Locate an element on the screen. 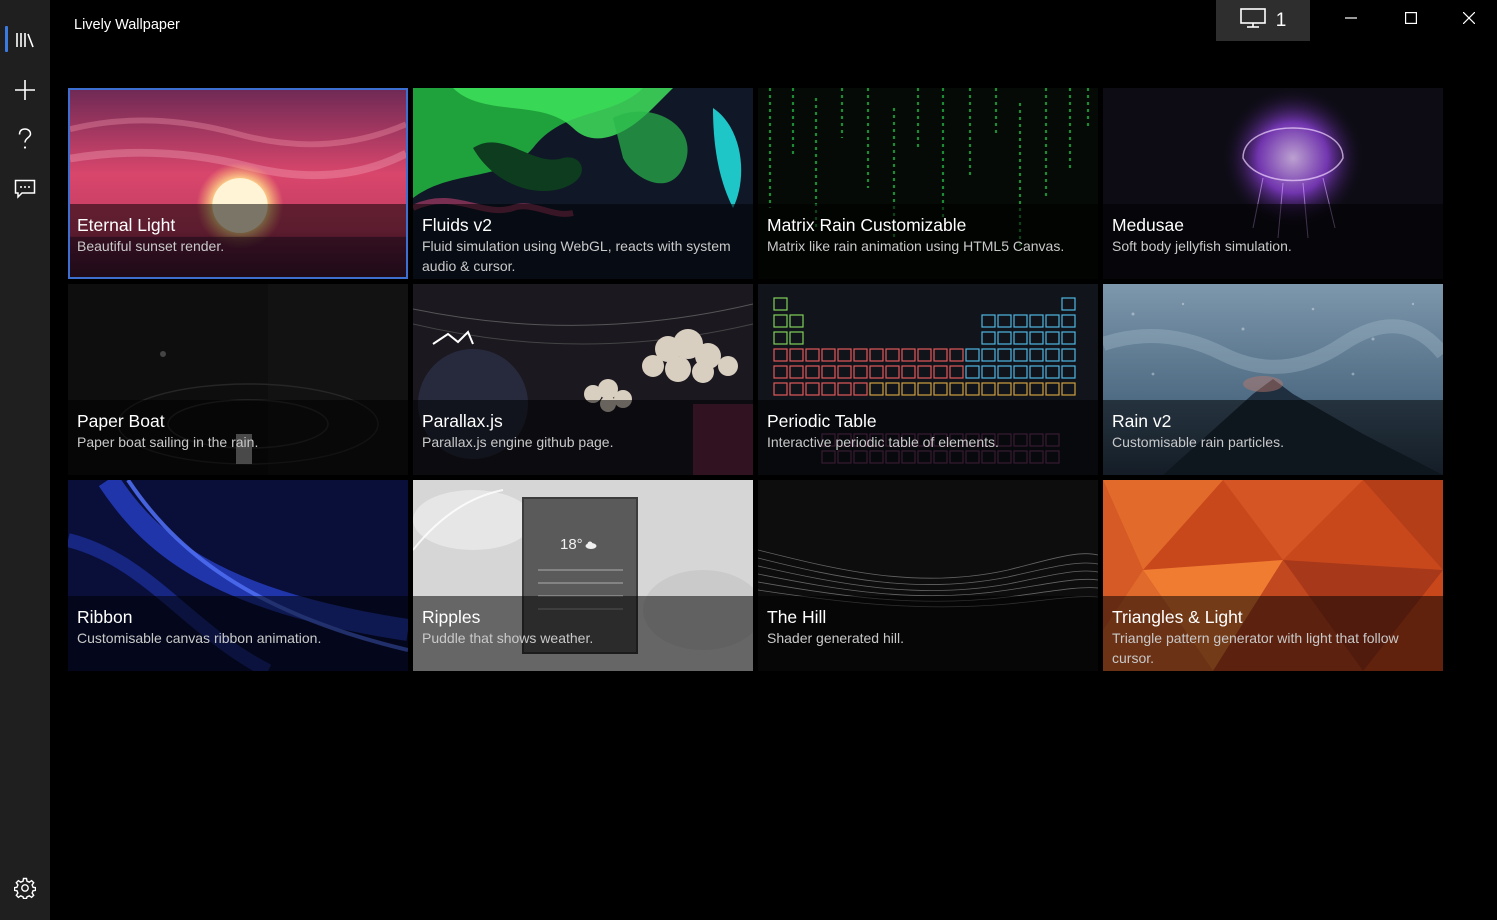  minimize-button is located at coordinates (1351, 20).